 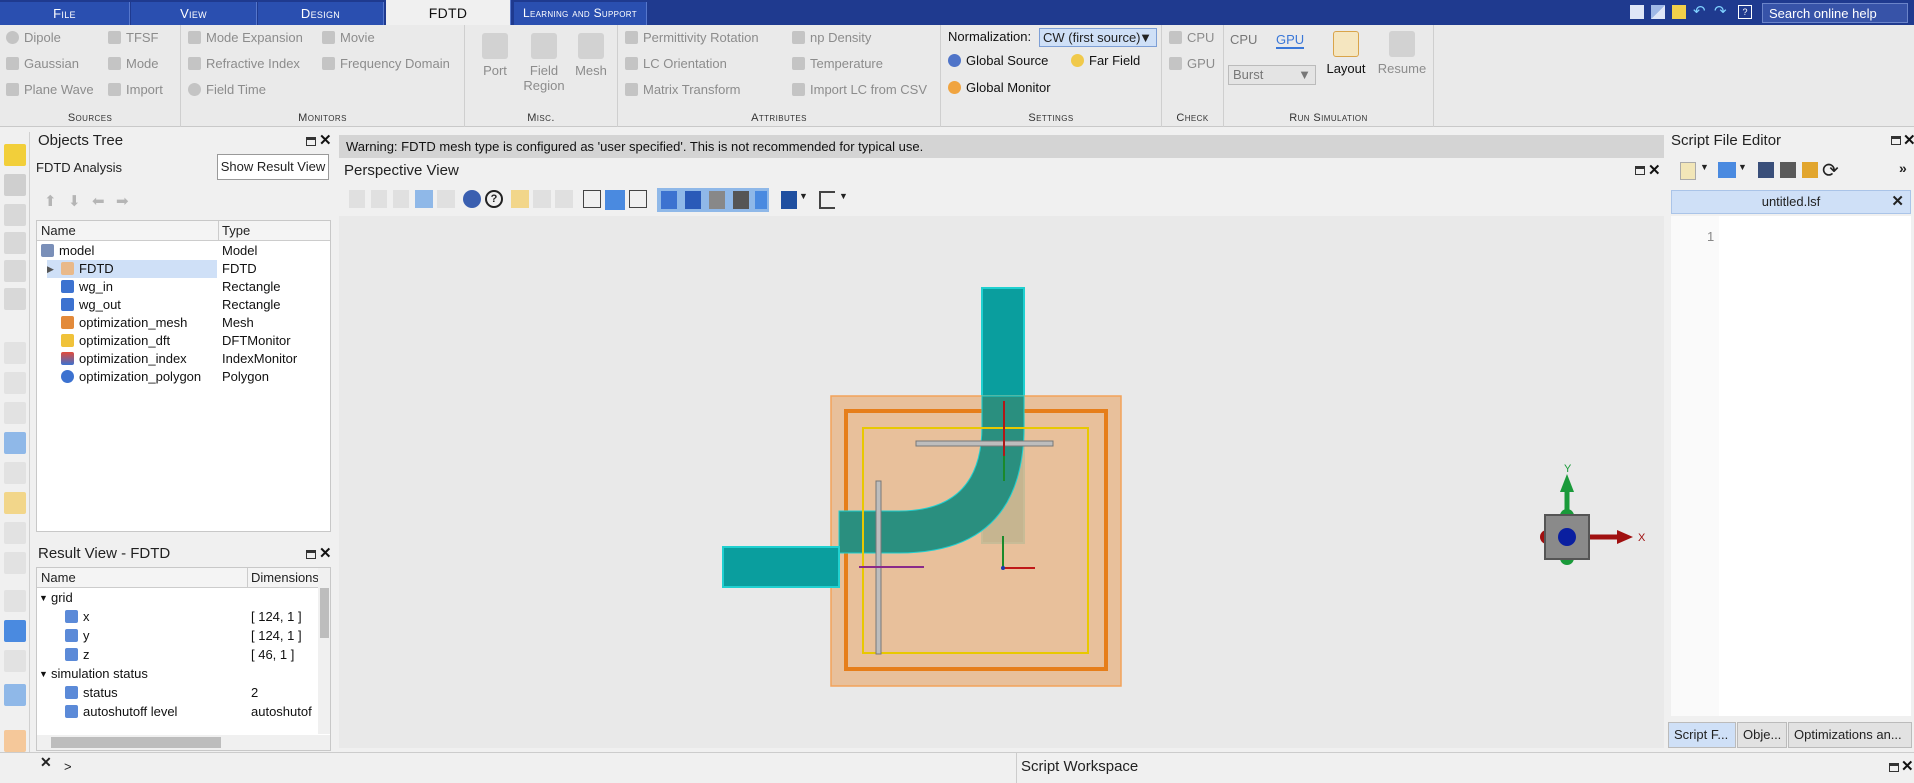 What do you see at coordinates (135, 89) in the screenshot?
I see `import-button: Import` at bounding box center [135, 89].